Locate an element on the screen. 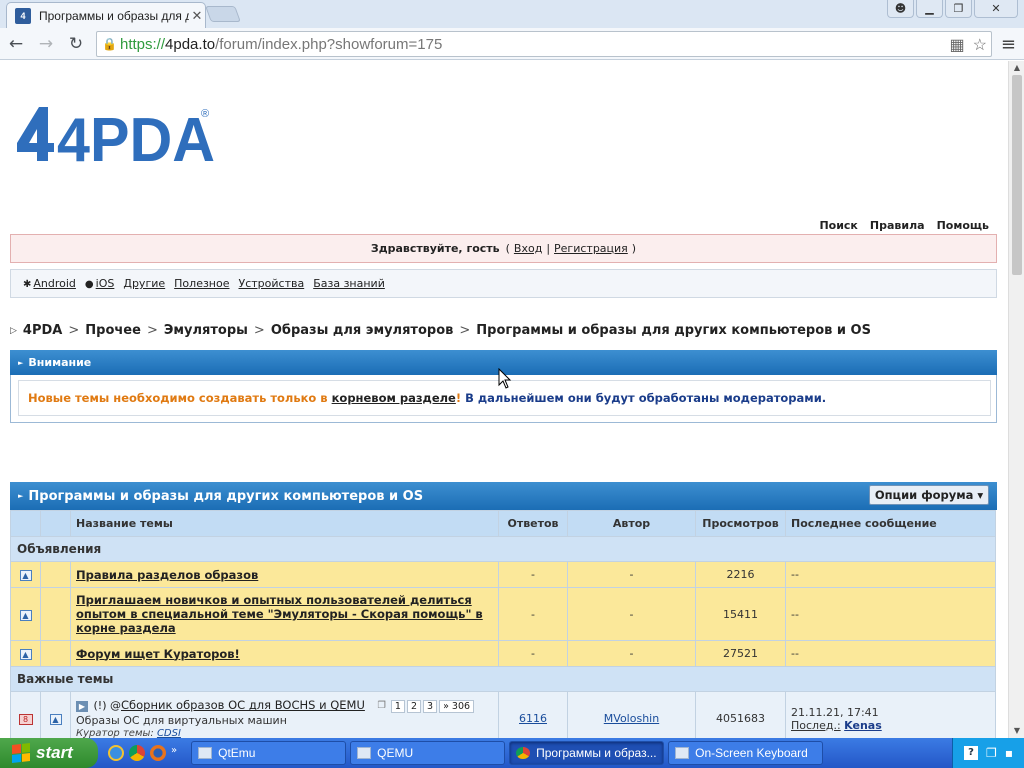 The image size is (1024, 768). register-link: Регистрация is located at coordinates (591, 248).